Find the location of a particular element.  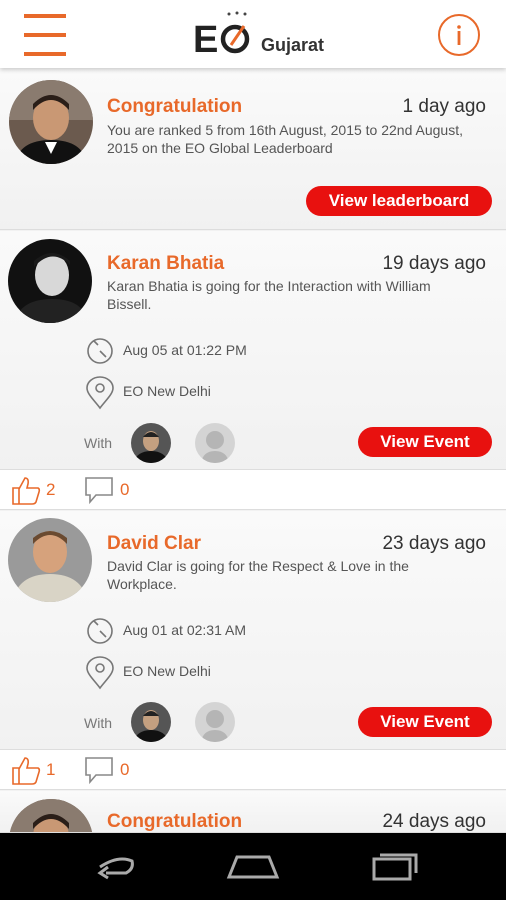

like-count: 1 is located at coordinates (51, 769).